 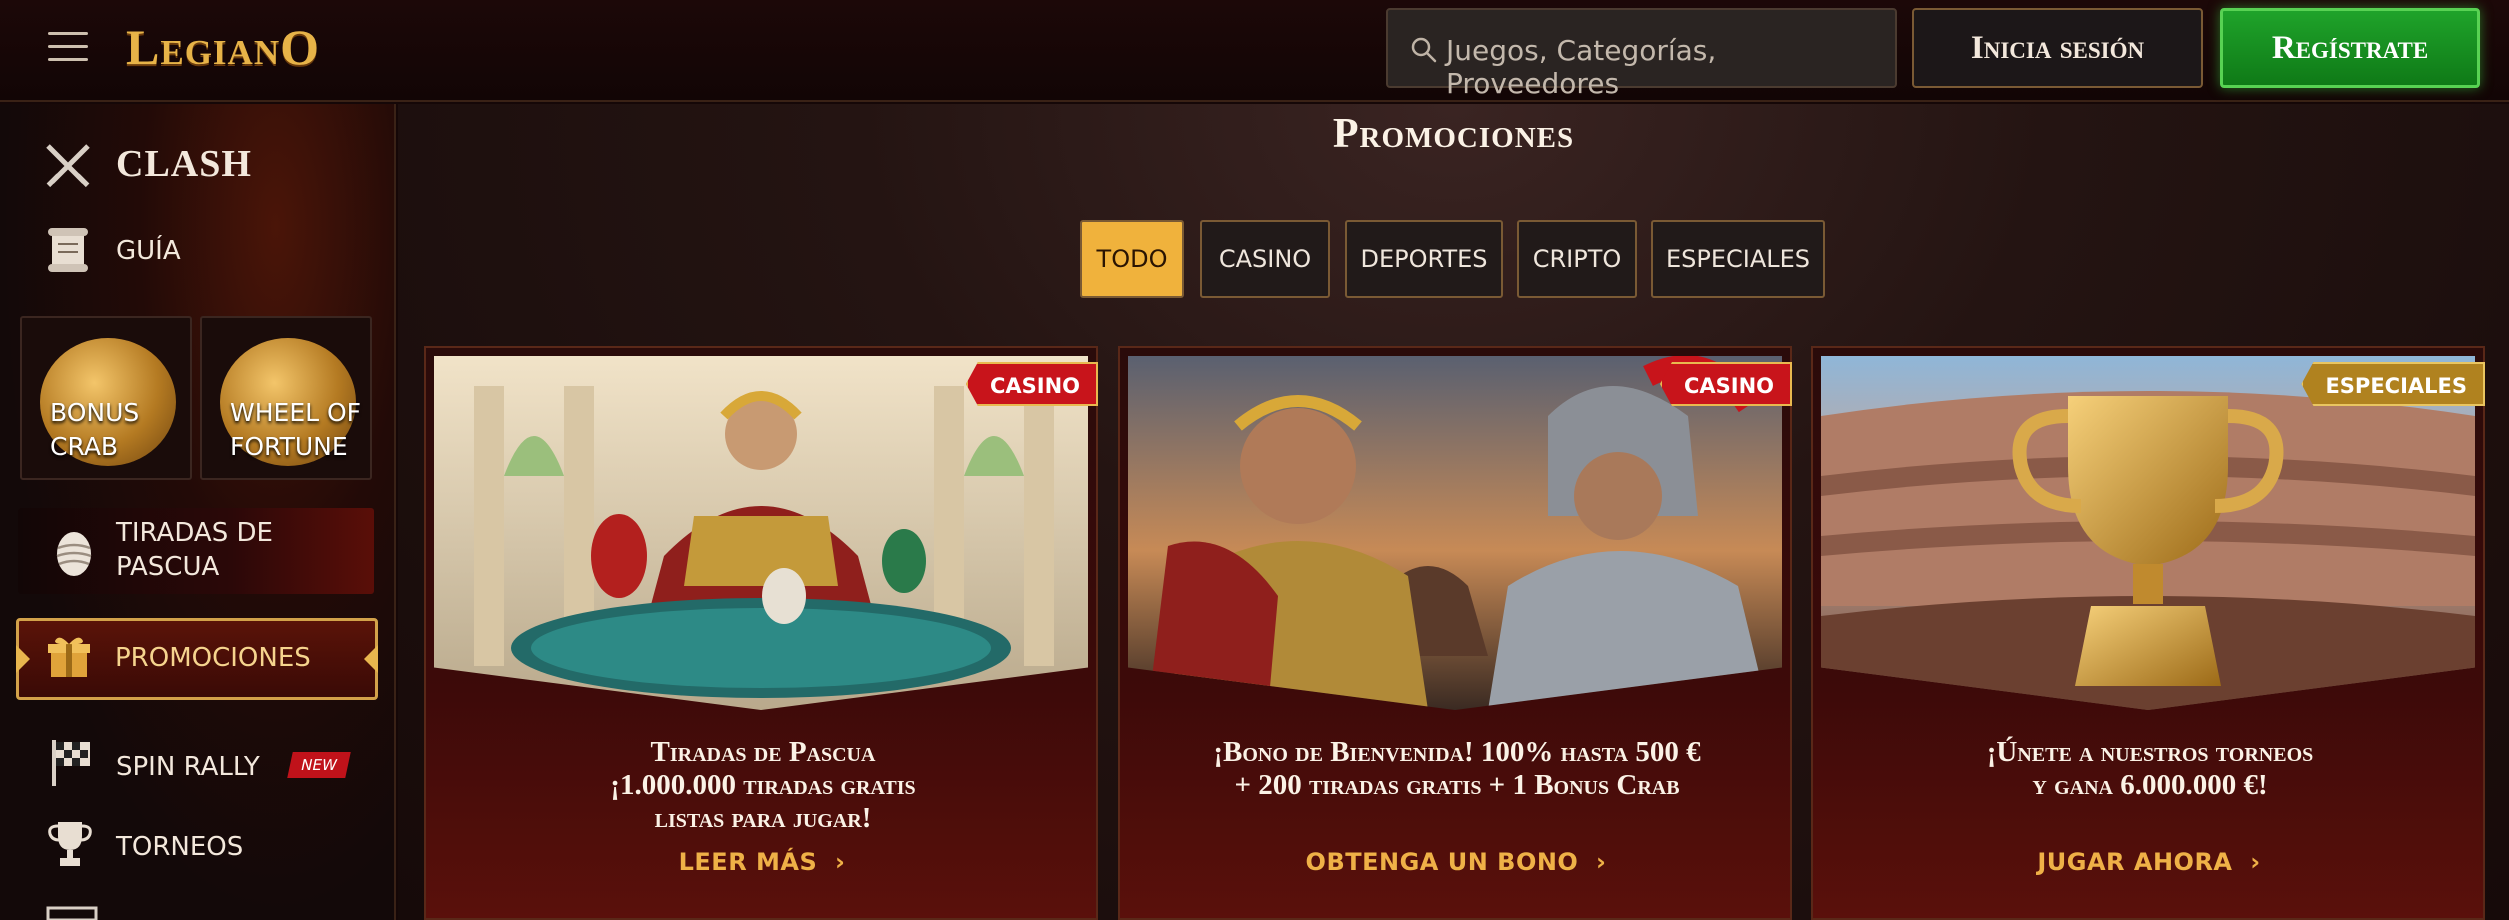 I want to click on easter-egg-icon, so click(x=74, y=554).